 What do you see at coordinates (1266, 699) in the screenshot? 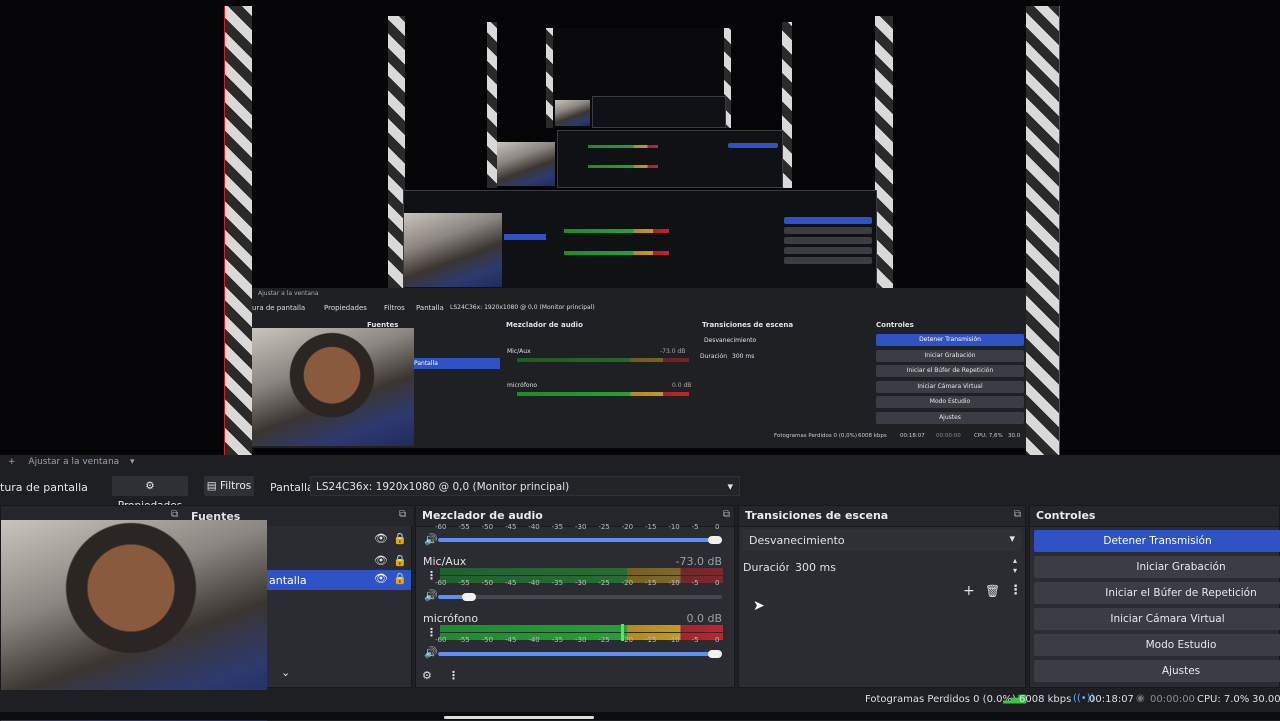
I see `fps: 30.00` at bounding box center [1266, 699].